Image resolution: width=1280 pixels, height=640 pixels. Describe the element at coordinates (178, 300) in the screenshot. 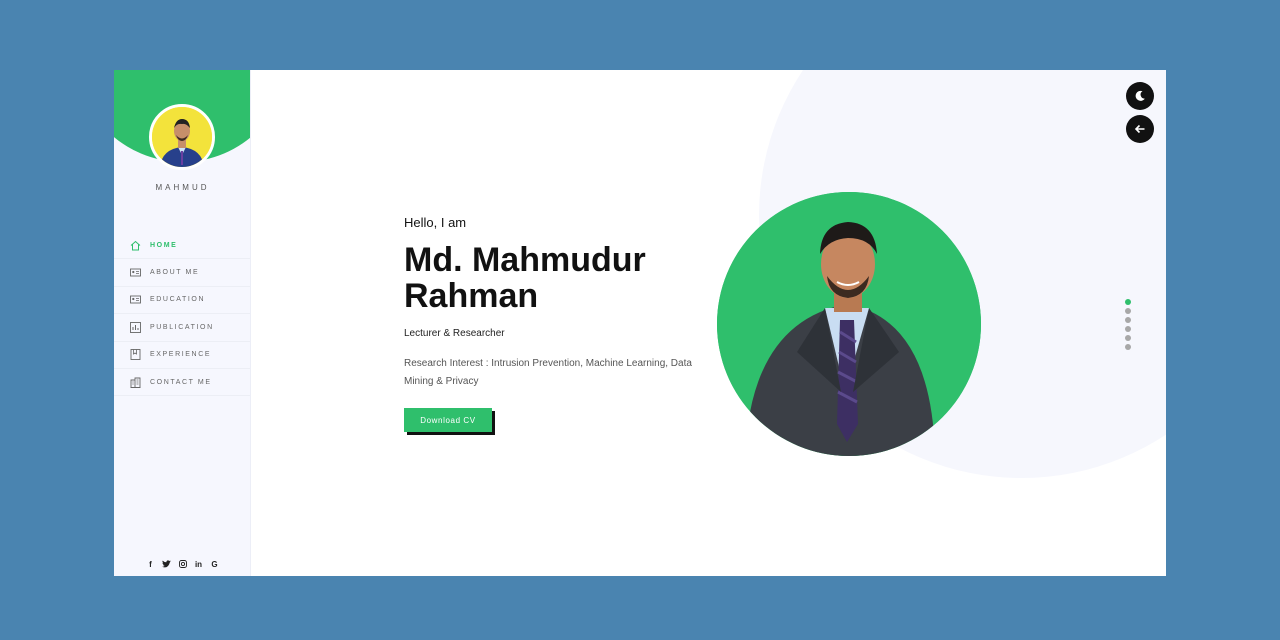

I see `nav-label: EDUCATION` at that location.